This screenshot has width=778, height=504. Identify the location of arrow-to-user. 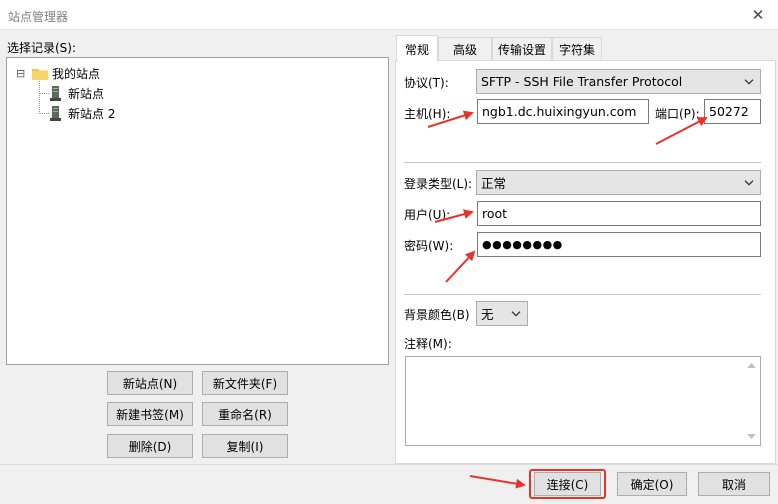
(454, 216).